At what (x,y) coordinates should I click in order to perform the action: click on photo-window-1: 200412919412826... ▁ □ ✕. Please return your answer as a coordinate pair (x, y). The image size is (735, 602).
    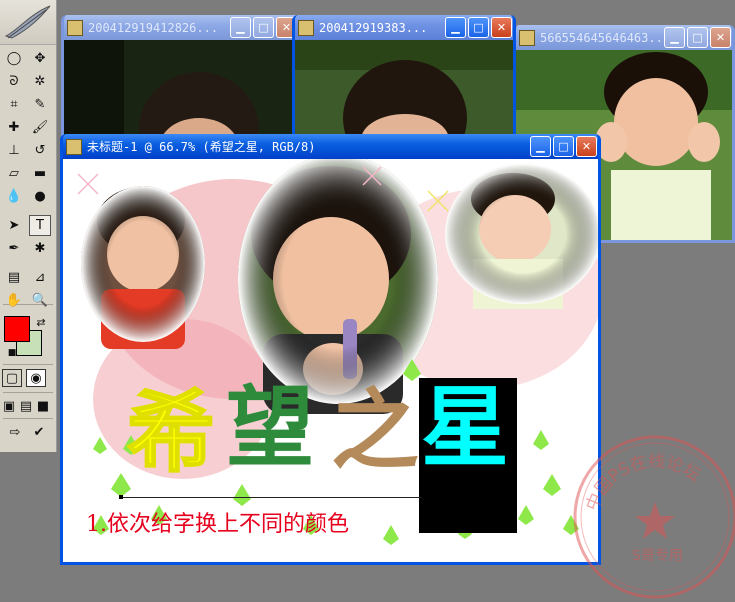
    Looking at the image, I should click on (181, 82).